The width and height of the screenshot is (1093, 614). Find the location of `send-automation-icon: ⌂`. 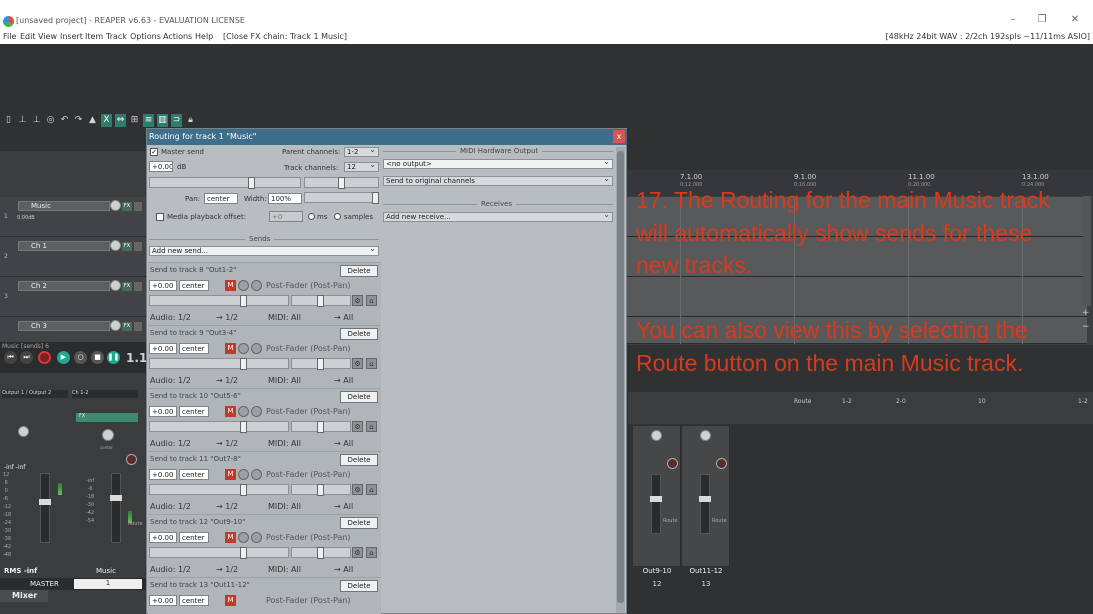

send-automation-icon: ⌂ is located at coordinates (371, 552).